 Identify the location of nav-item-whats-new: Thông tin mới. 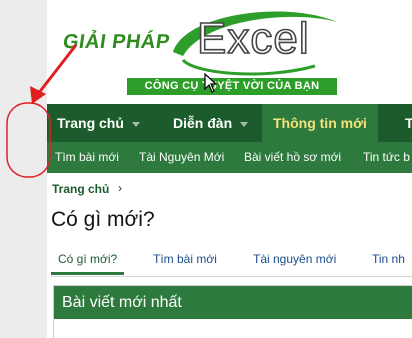
(320, 123).